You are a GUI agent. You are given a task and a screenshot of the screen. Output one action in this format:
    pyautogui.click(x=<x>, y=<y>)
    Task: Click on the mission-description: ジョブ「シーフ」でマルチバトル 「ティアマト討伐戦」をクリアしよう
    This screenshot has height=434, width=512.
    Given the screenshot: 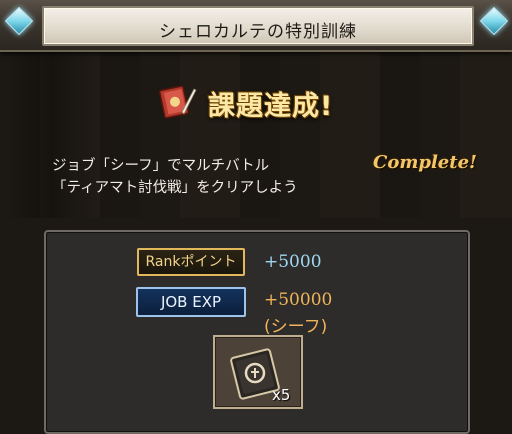 What is the action you would take?
    pyautogui.click(x=212, y=177)
    